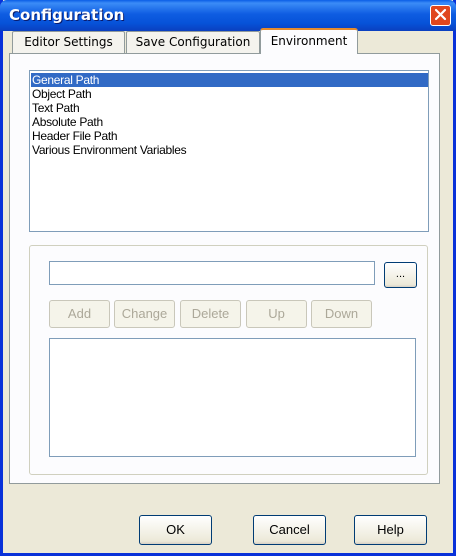  What do you see at coordinates (276, 314) in the screenshot?
I see `up-button: Up` at bounding box center [276, 314].